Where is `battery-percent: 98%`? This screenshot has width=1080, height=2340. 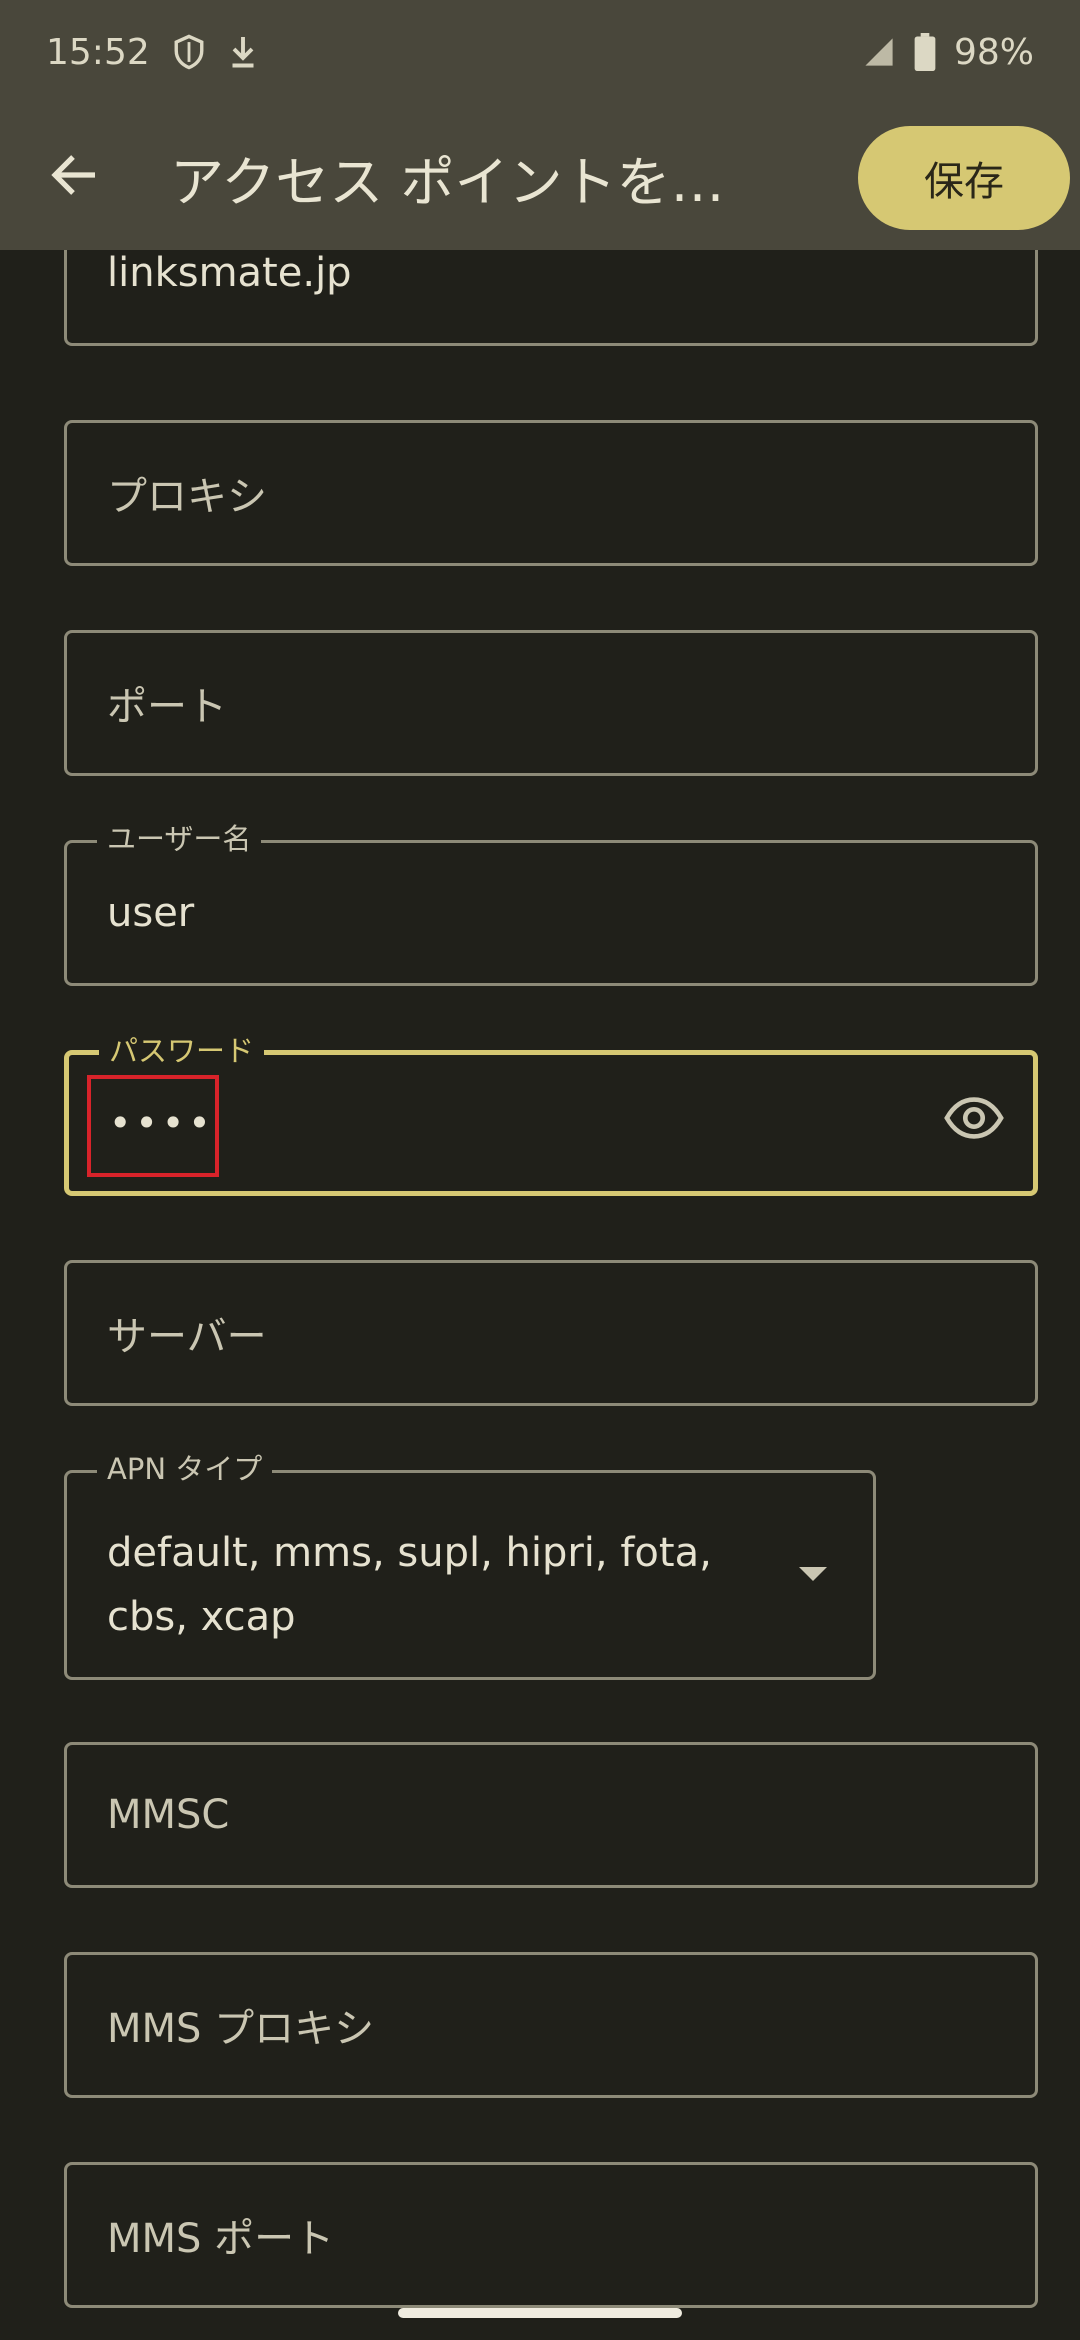
battery-percent: 98% is located at coordinates (993, 52).